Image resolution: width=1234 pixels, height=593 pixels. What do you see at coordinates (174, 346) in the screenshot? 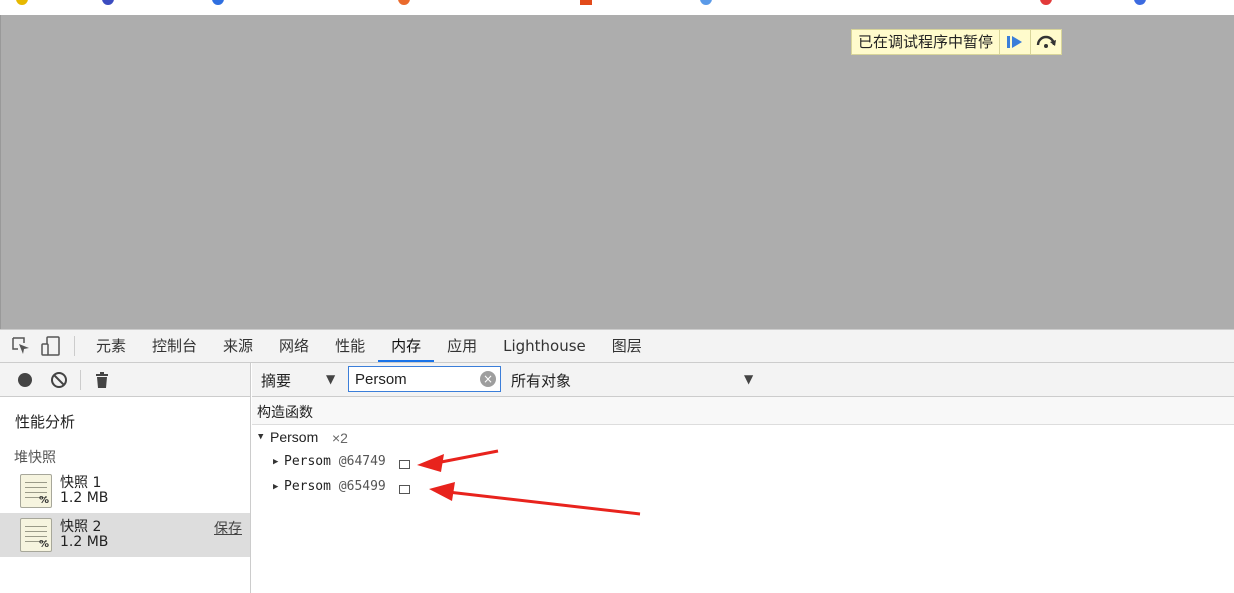
I see `tab-console: 控制台` at bounding box center [174, 346].